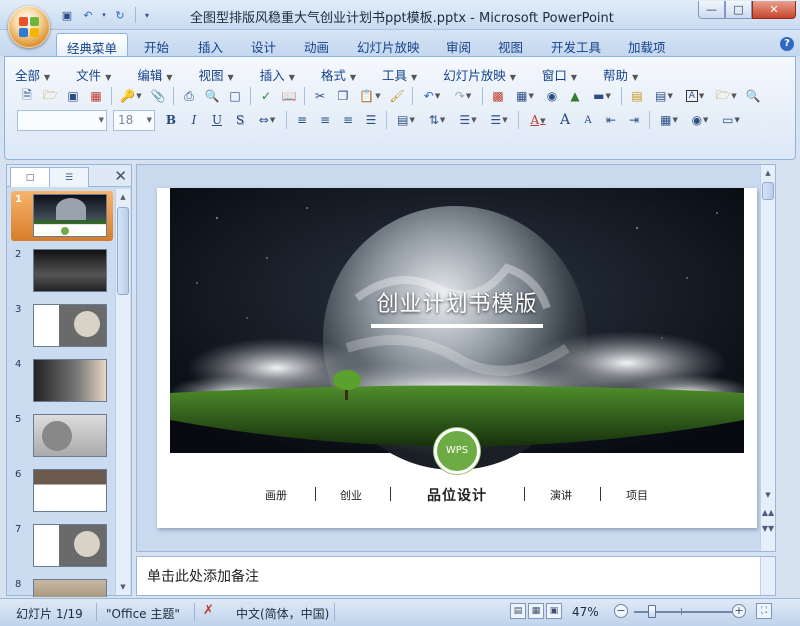 The height and width of the screenshot is (626, 800). What do you see at coordinates (753, 96) in the screenshot?
I see `zoom-icon: 🔍` at bounding box center [753, 96].